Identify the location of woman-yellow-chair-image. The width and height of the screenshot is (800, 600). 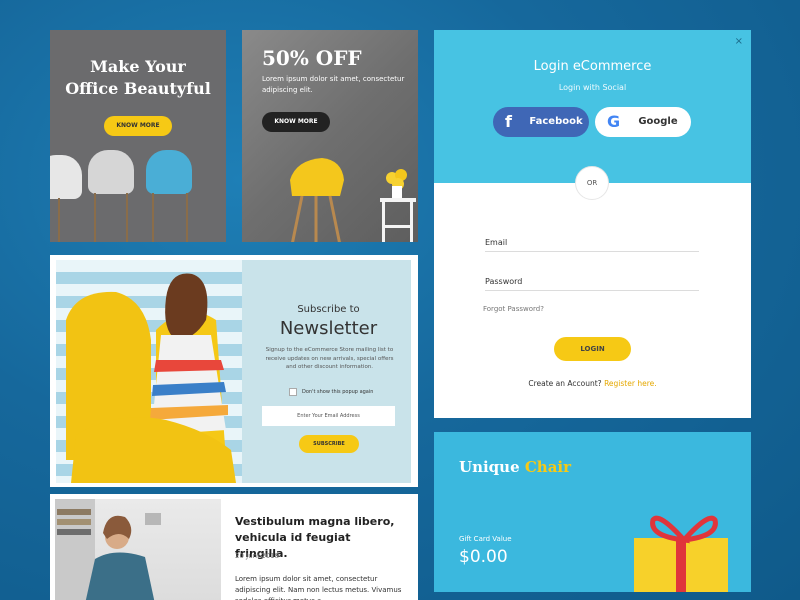
(149, 371).